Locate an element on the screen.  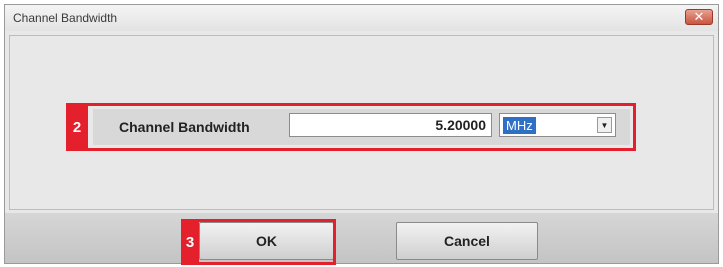
step-2-highlight is located at coordinates (351, 127).